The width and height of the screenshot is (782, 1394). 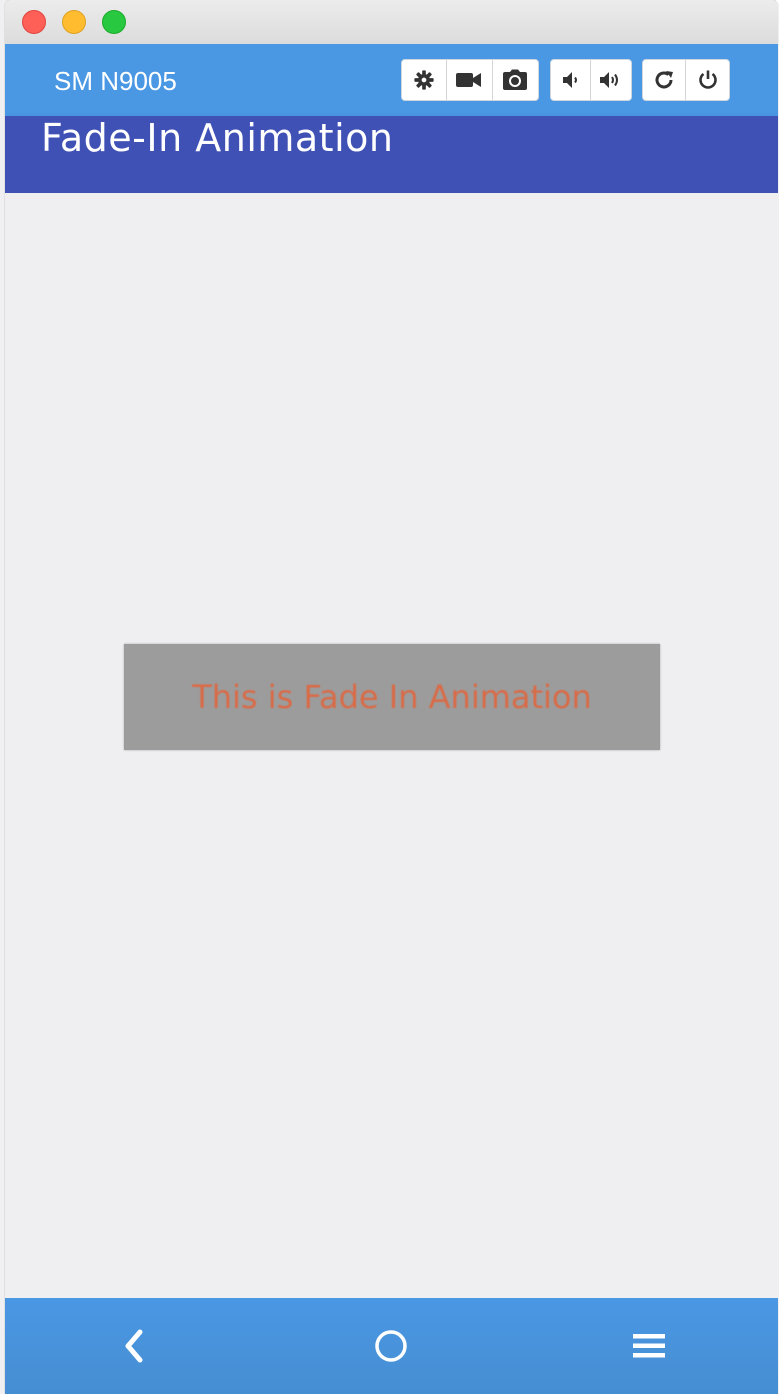 I want to click on rotate-button, so click(x=664, y=80).